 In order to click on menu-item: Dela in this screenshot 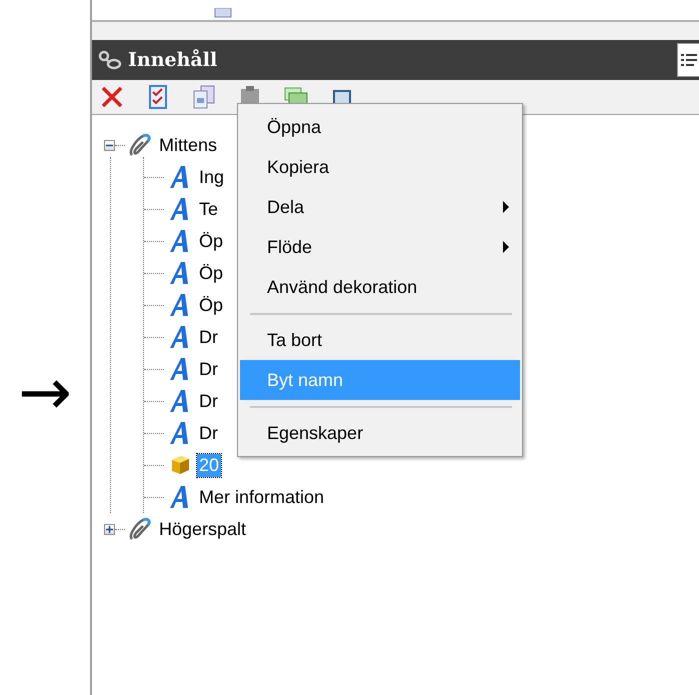, I will do `click(380, 207)`.